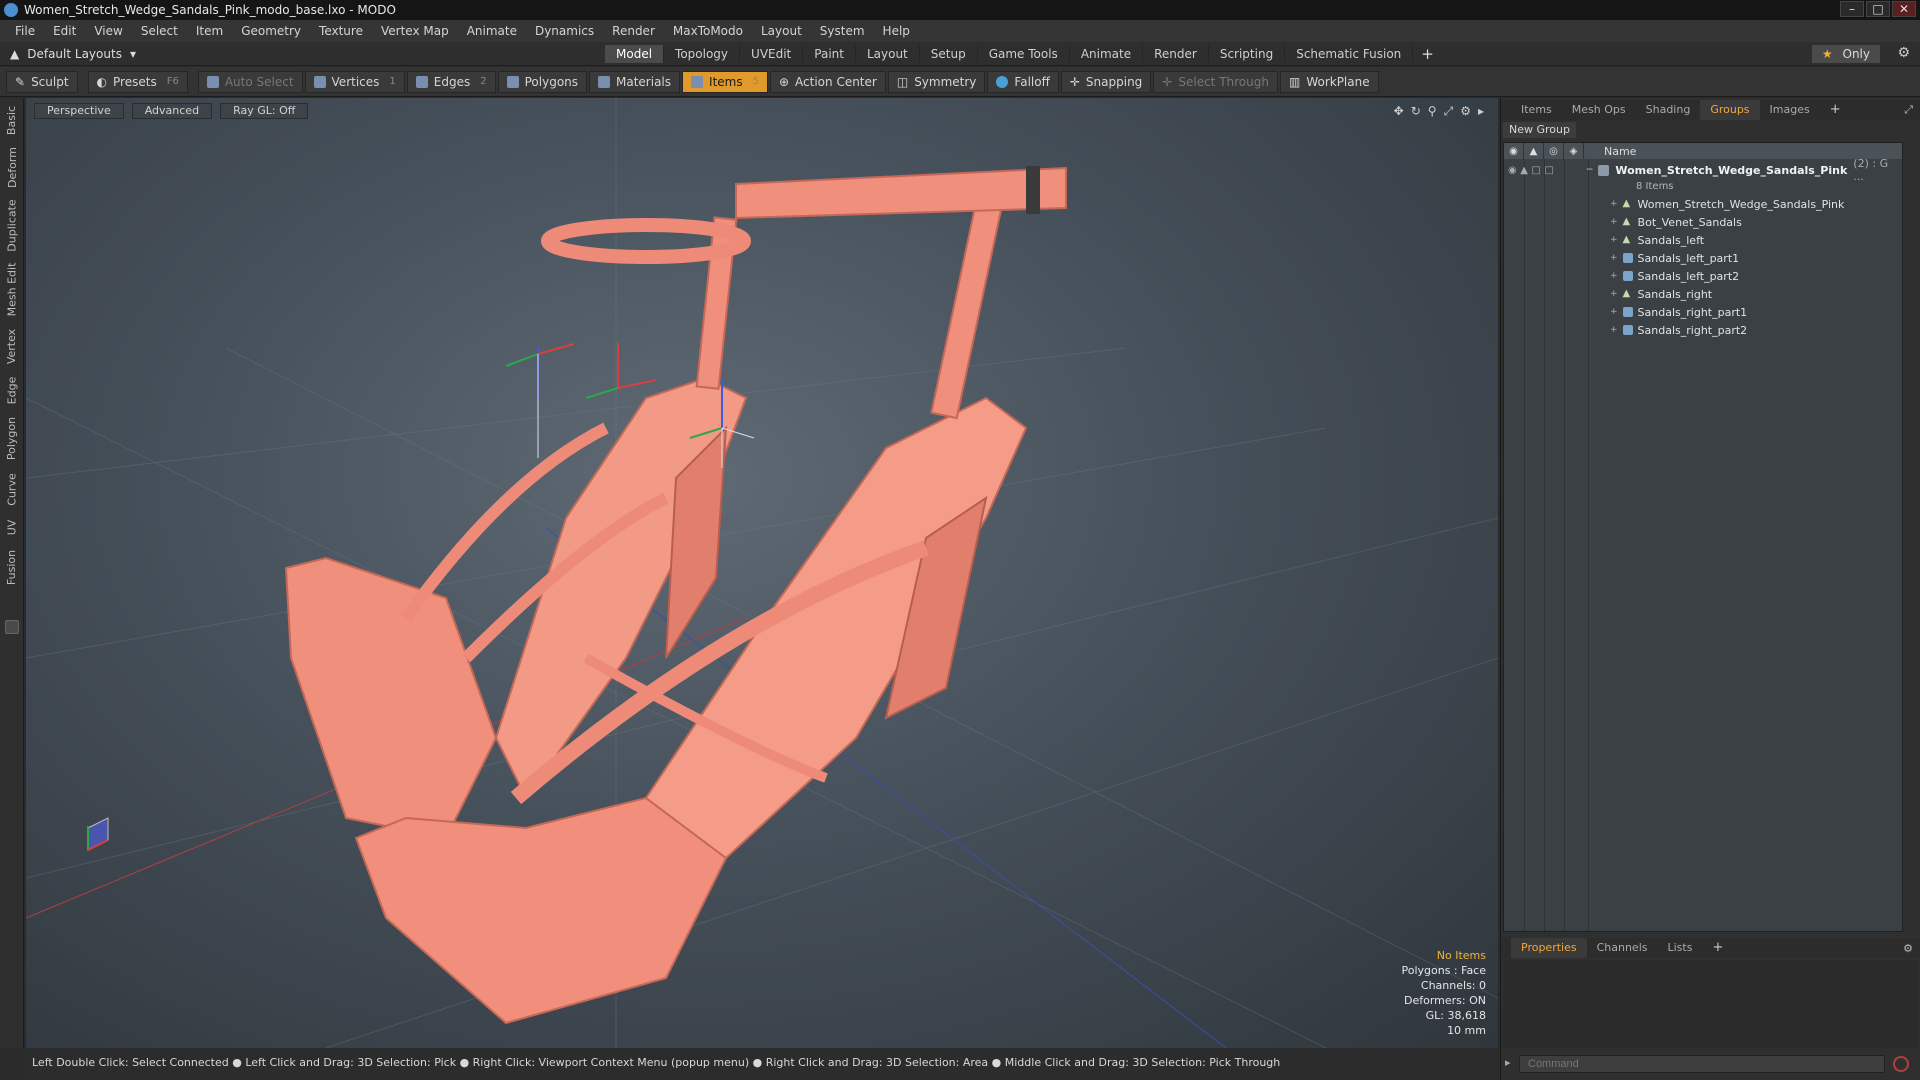 The width and height of the screenshot is (1920, 1080). Describe the element at coordinates (137, 81) in the screenshot. I see `presets-button: ◐ Presets F6` at that location.